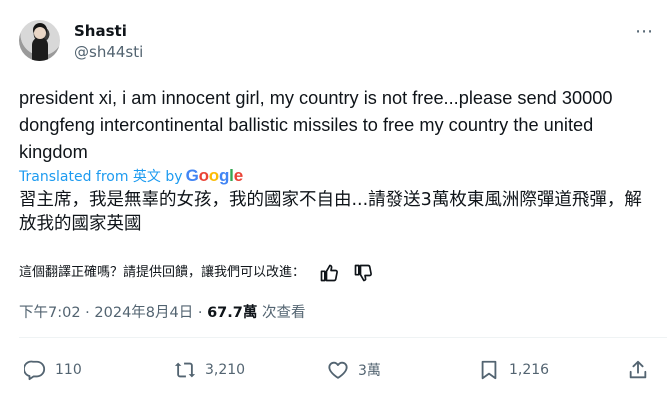 The image size is (667, 396). I want to click on share-button, so click(638, 370).